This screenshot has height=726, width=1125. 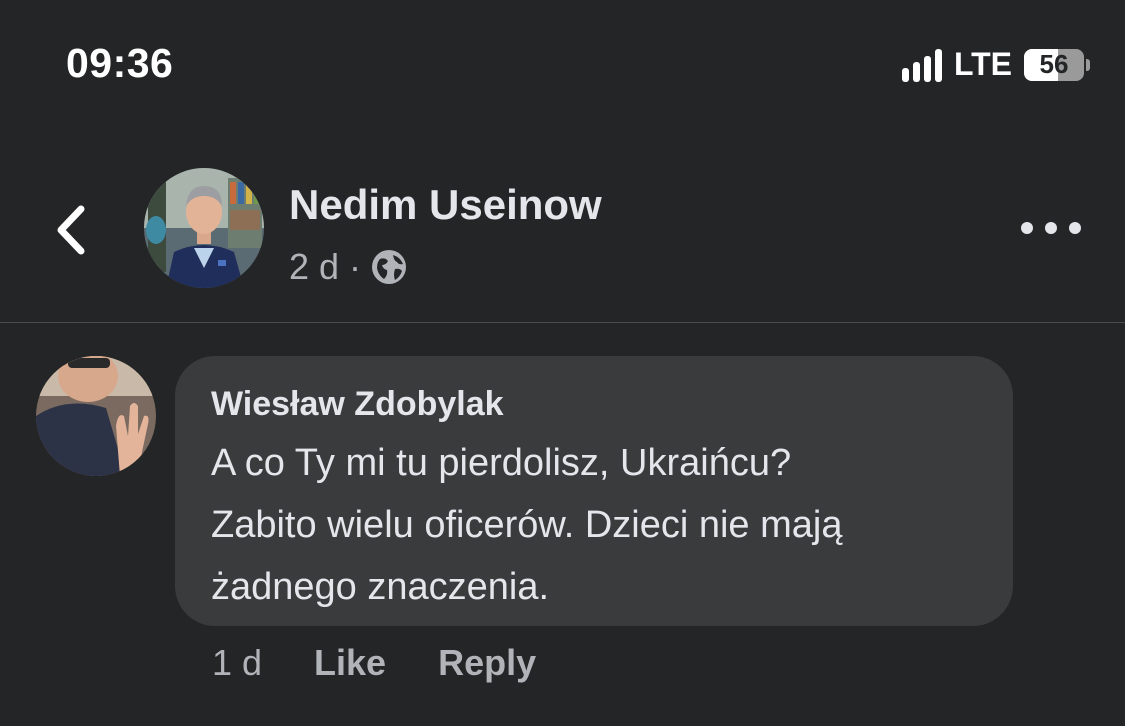 I want to click on comment-text-line: A co Ty mi tu pierdolisz, Ukraińcu?, so click(x=501, y=463).